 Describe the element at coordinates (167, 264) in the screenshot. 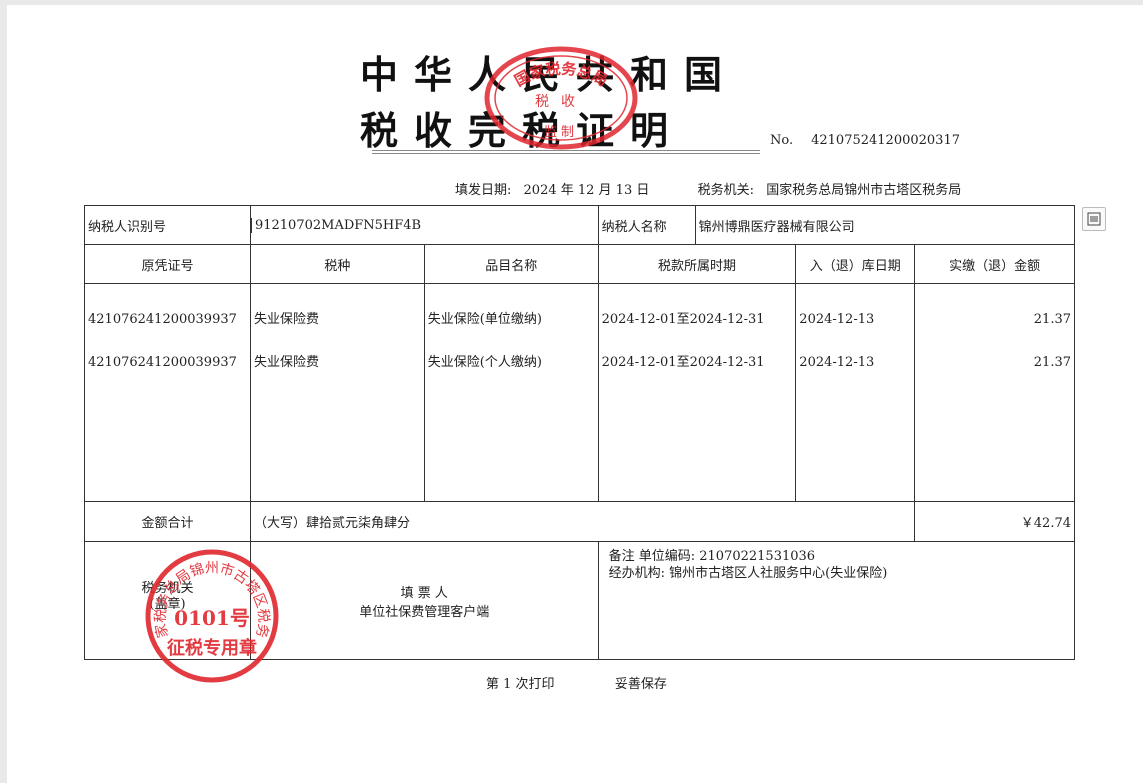

I see `col-voucher: 原凭证号` at that location.